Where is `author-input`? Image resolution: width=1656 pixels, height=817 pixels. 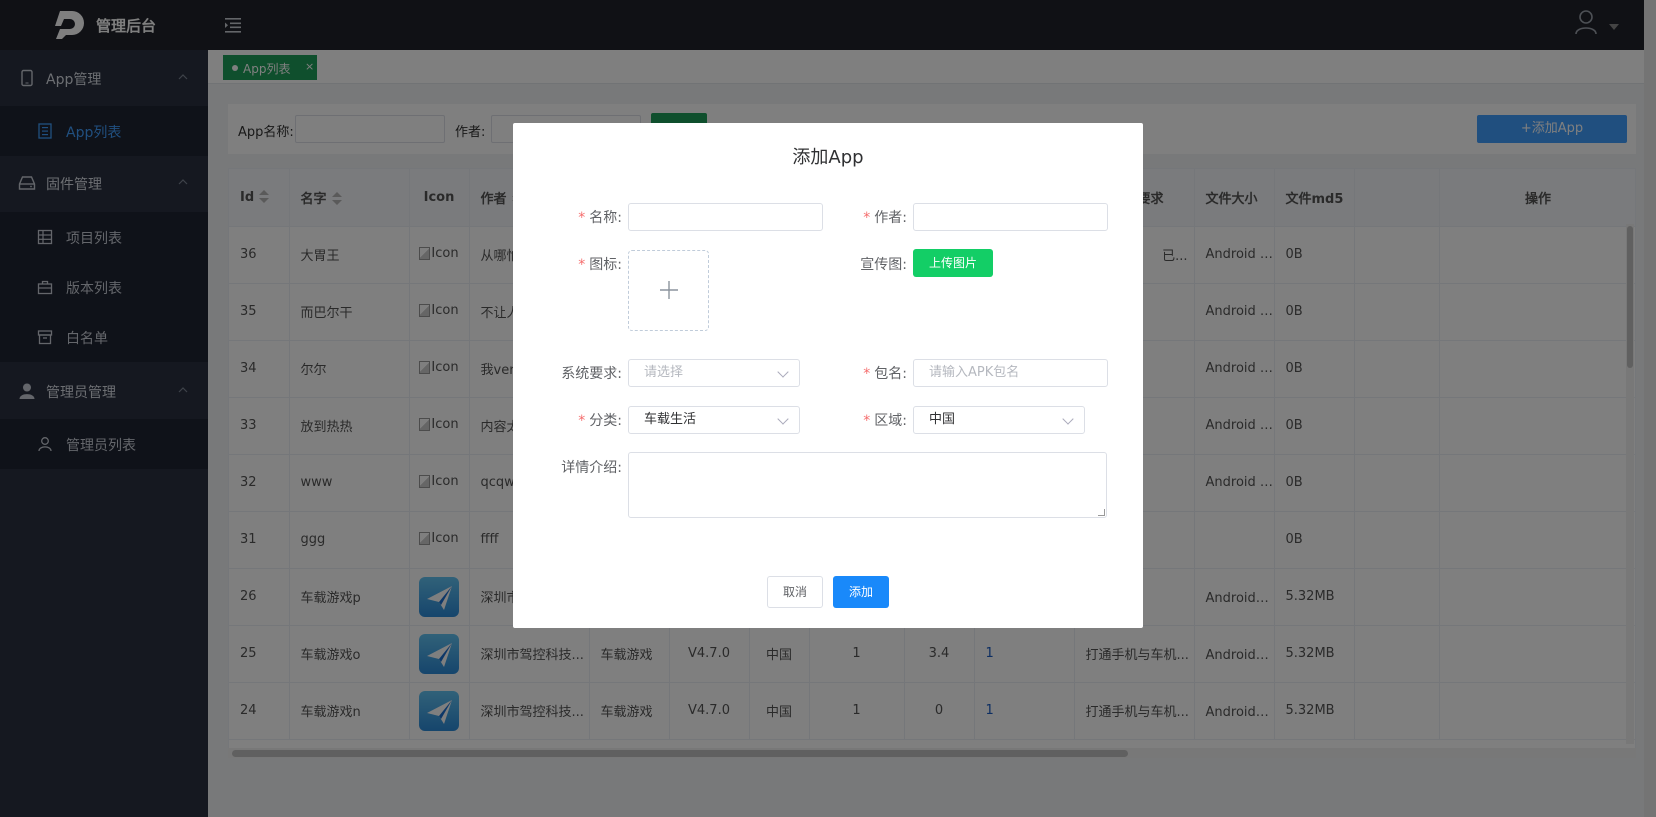
author-input is located at coordinates (1010, 217).